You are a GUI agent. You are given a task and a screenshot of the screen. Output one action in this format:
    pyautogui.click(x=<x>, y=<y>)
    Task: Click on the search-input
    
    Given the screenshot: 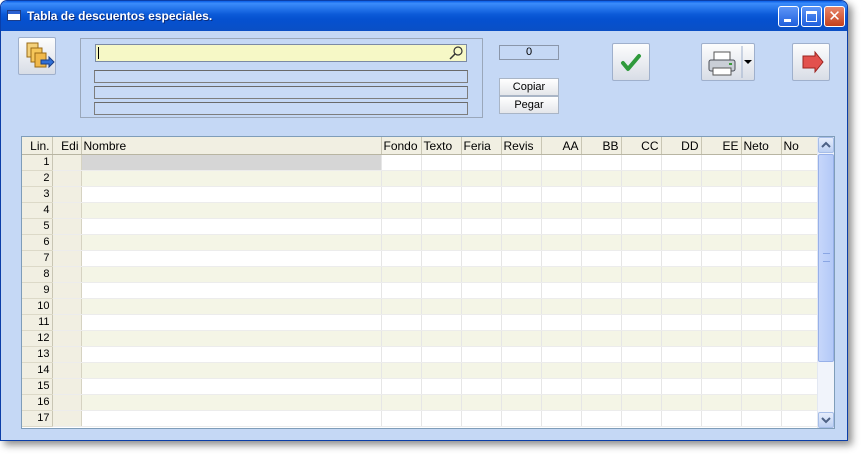 What is the action you would take?
    pyautogui.click(x=281, y=53)
    